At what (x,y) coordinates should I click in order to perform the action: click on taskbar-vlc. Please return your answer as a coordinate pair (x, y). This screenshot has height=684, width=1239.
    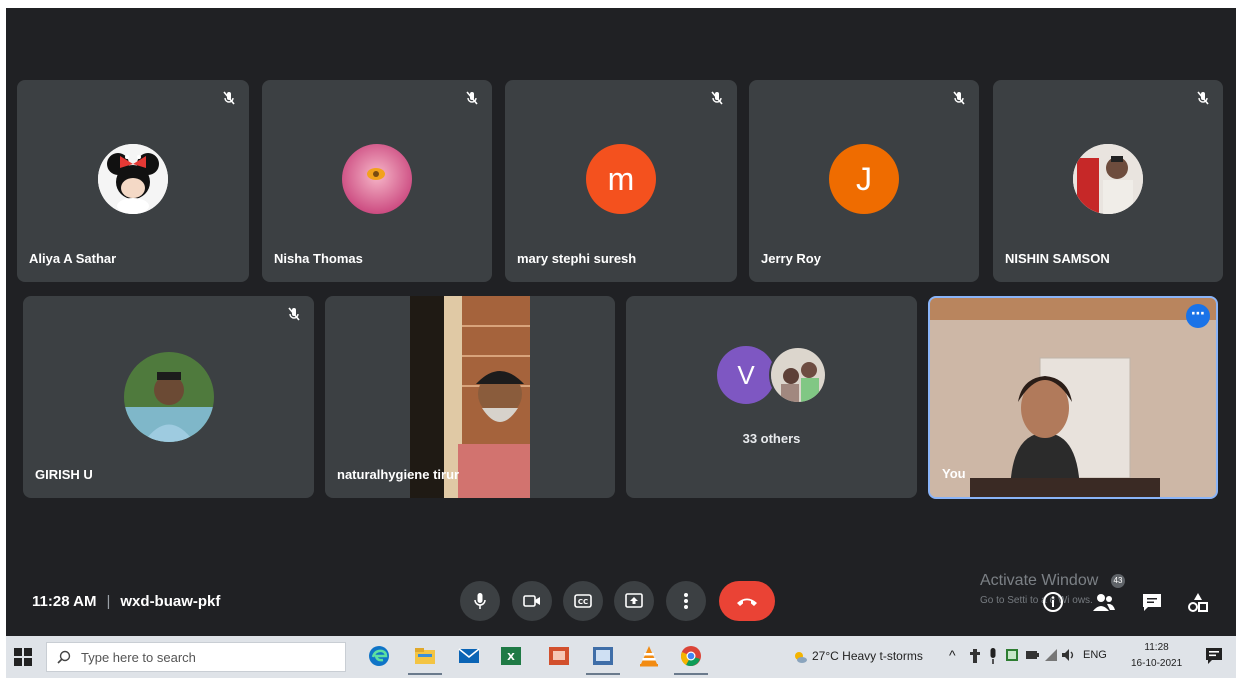
    Looking at the image, I should click on (649, 656).